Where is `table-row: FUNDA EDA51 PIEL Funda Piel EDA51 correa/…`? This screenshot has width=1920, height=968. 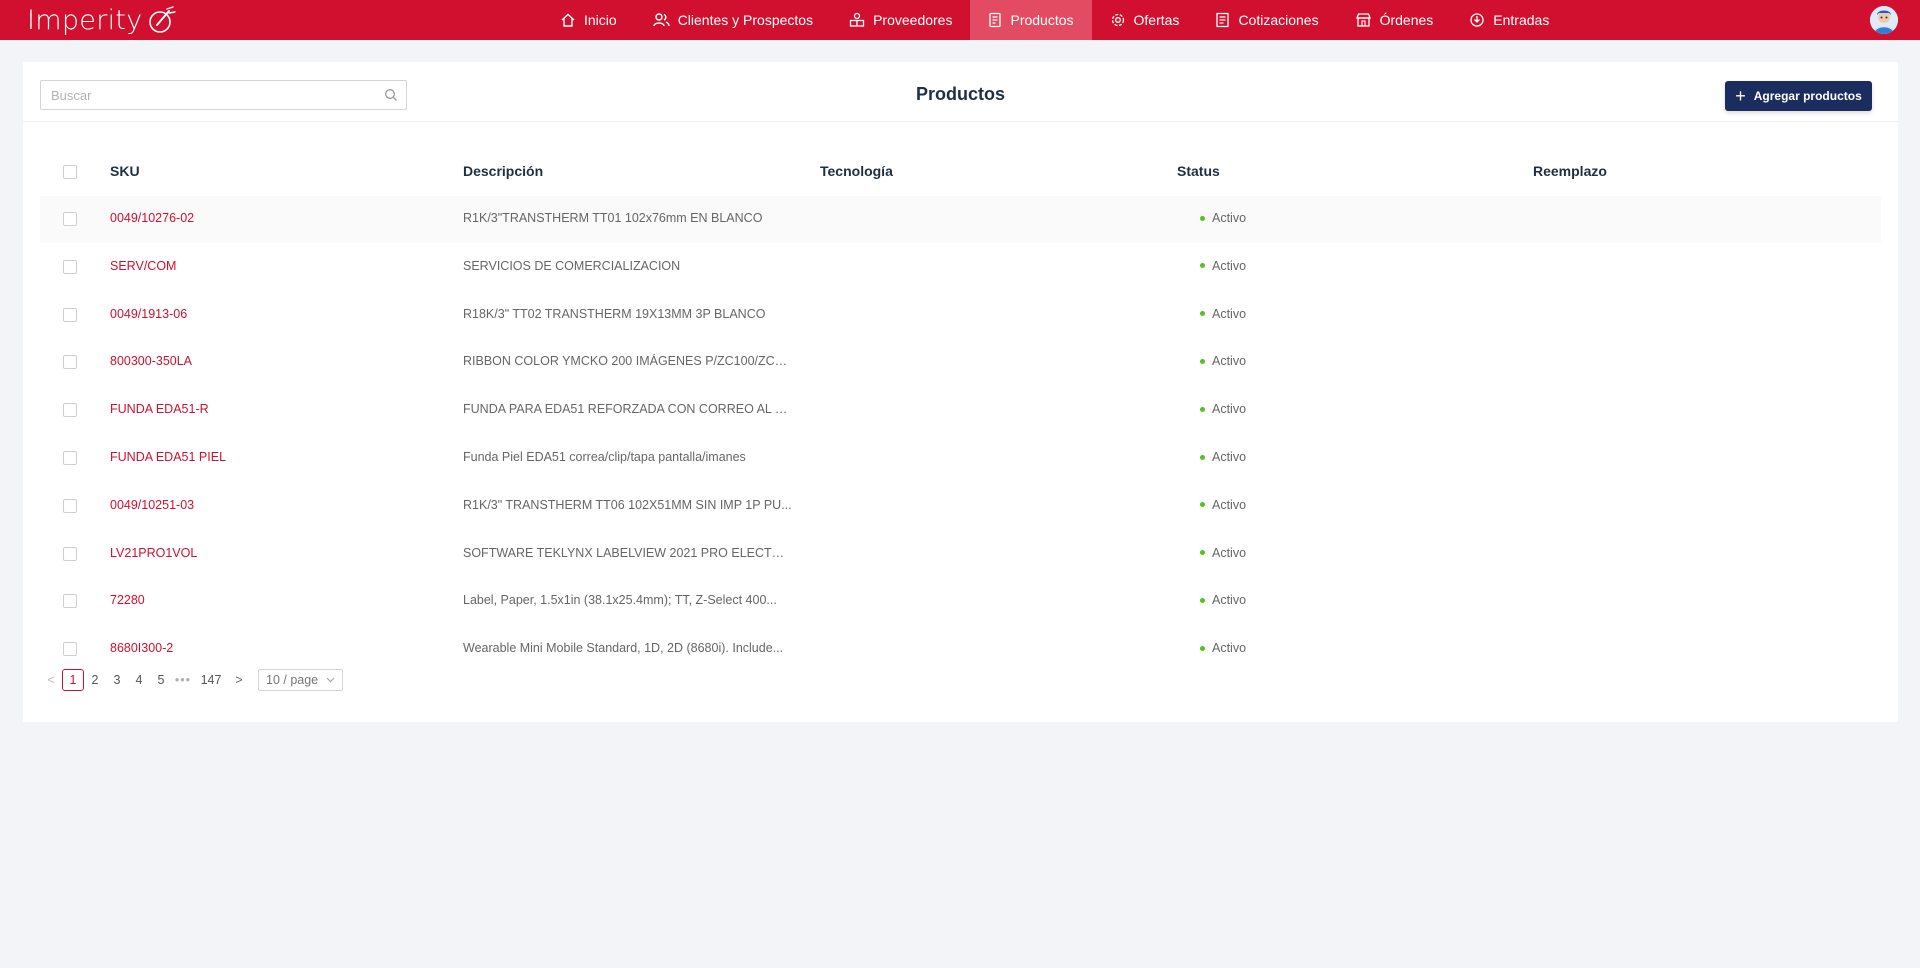 table-row: FUNDA EDA51 PIEL Funda Piel EDA51 correa/… is located at coordinates (960, 458).